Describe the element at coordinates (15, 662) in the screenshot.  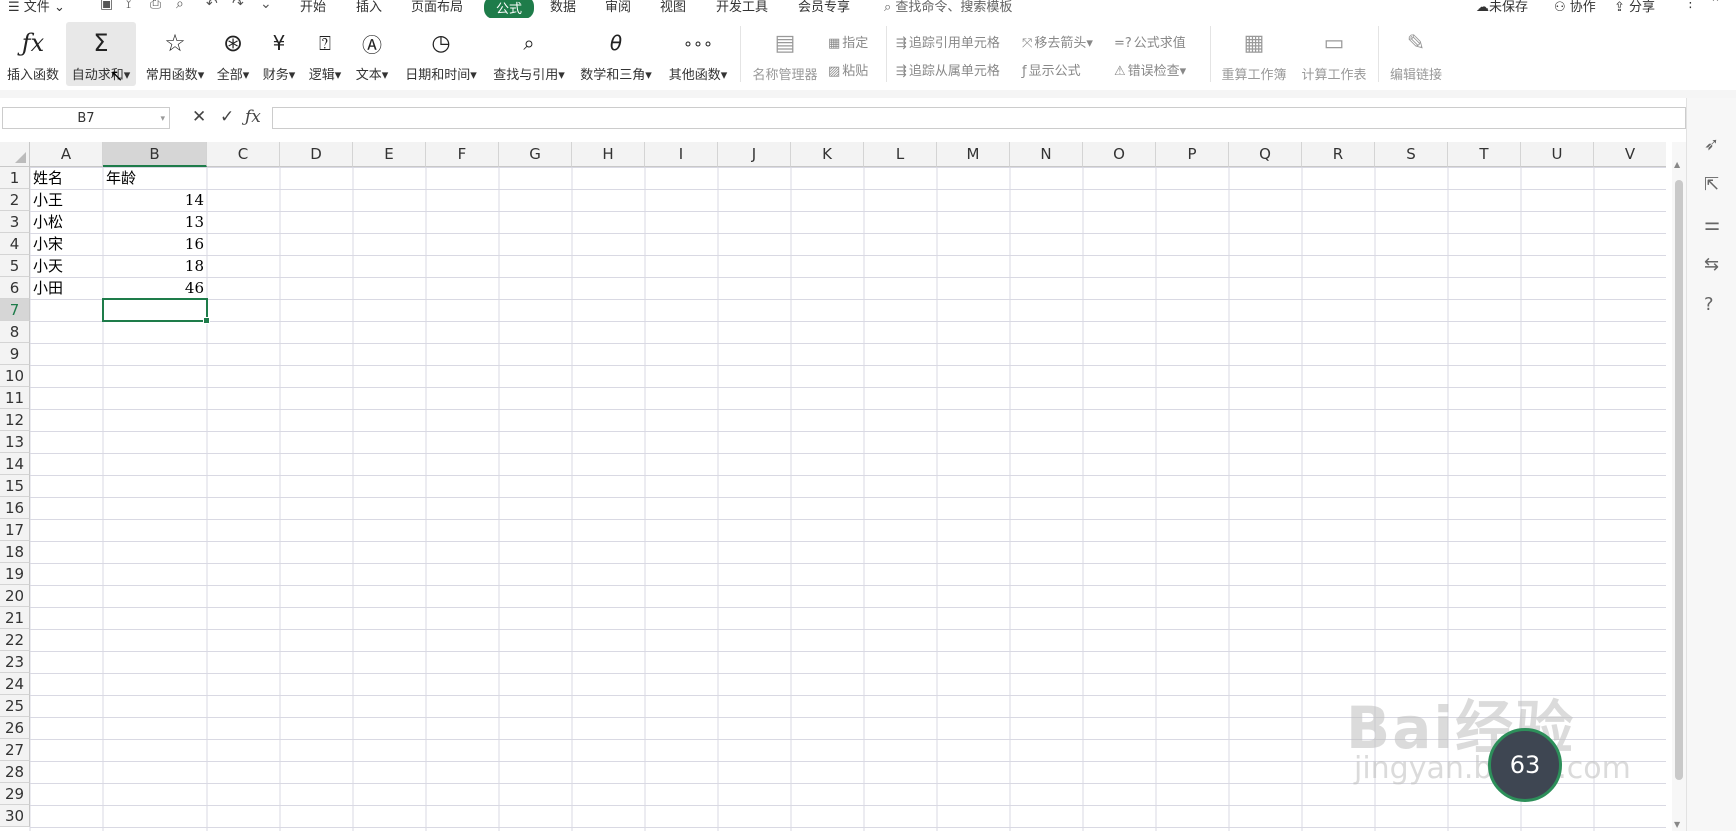
I see `row-header-23: 23` at that location.